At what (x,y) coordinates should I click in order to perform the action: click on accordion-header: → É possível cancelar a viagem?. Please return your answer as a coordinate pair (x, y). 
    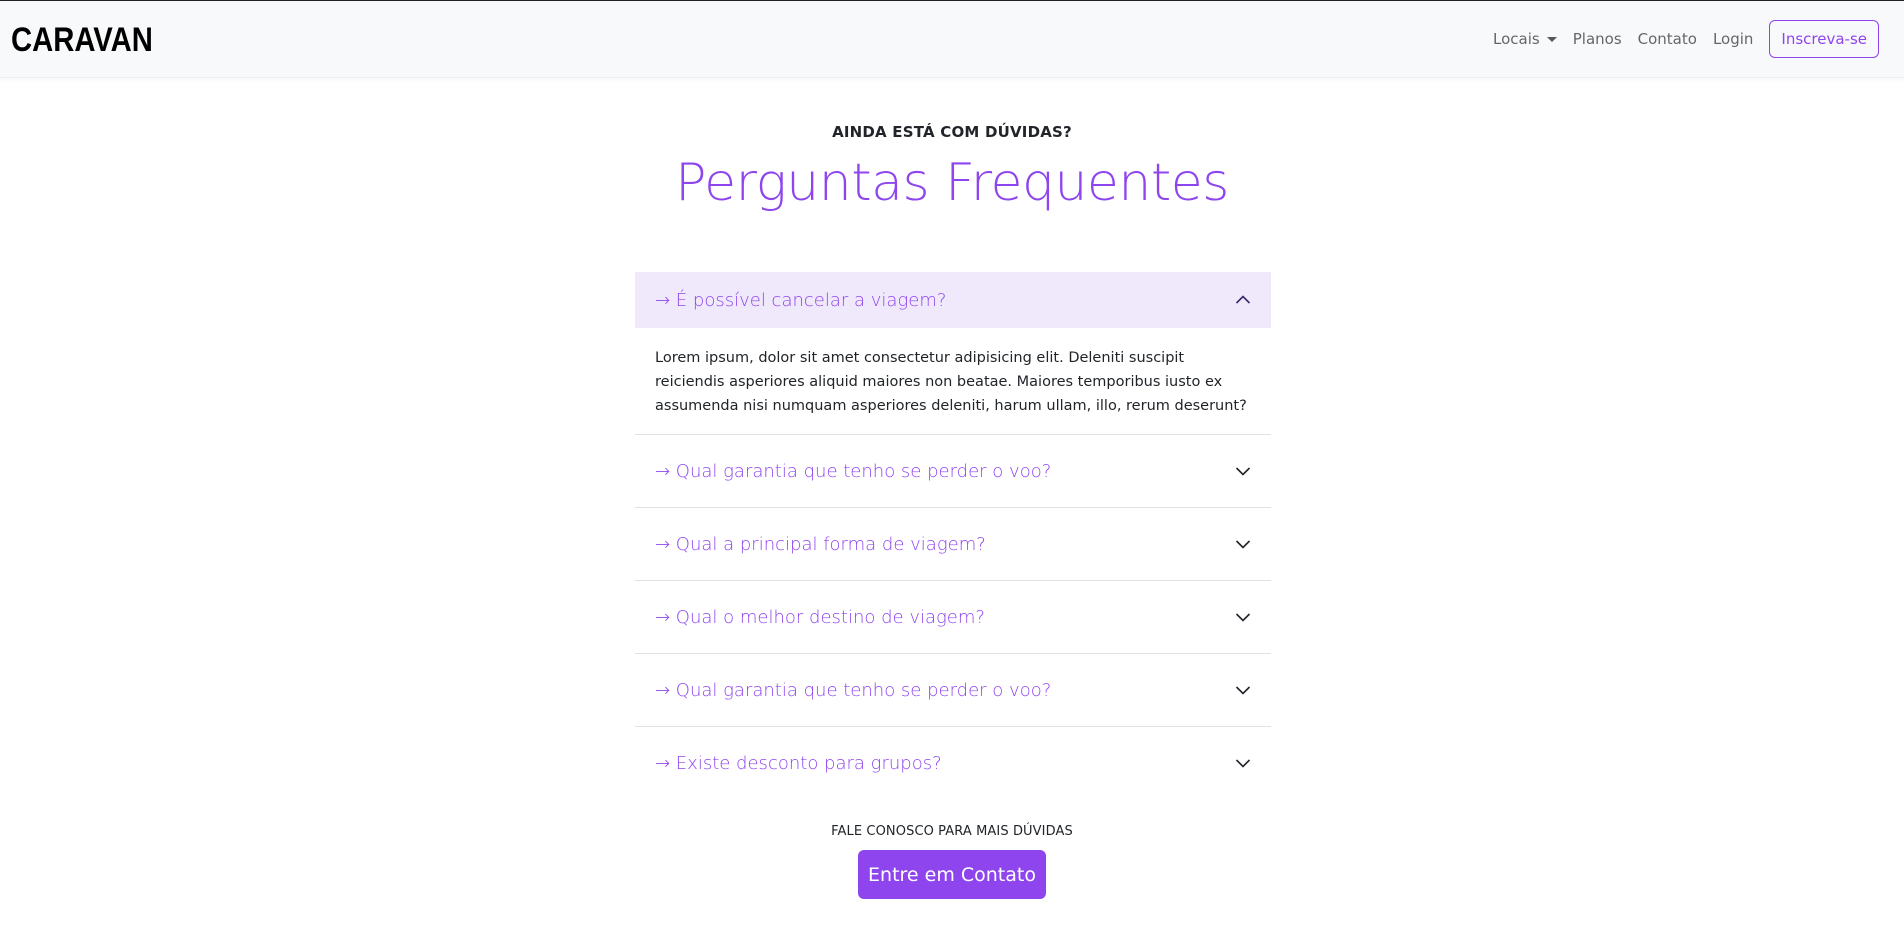
    Looking at the image, I should click on (953, 300).